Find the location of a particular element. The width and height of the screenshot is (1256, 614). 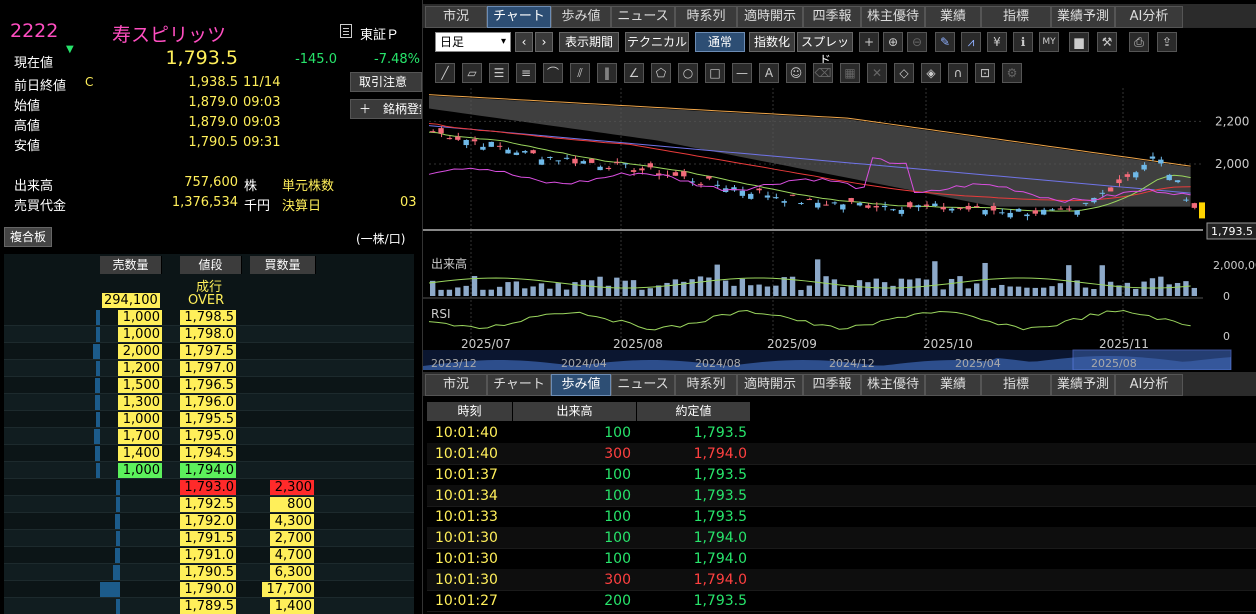

bottom-tab-1: チャート is located at coordinates (519, 385).